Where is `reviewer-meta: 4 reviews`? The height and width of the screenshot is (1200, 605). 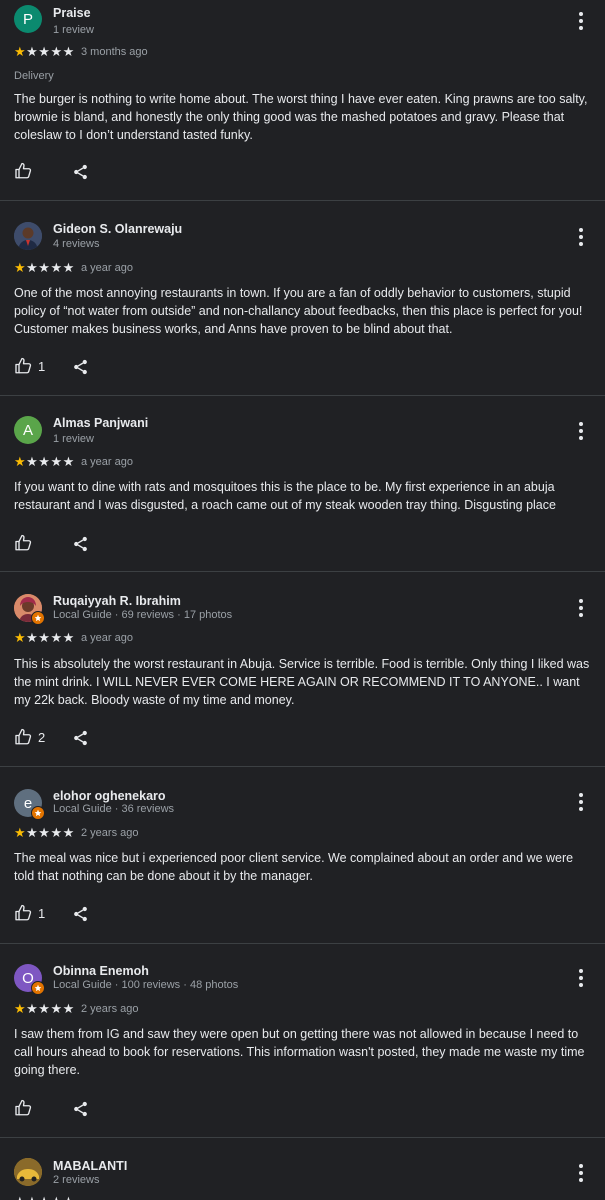
reviewer-meta: 4 reviews is located at coordinates (76, 244).